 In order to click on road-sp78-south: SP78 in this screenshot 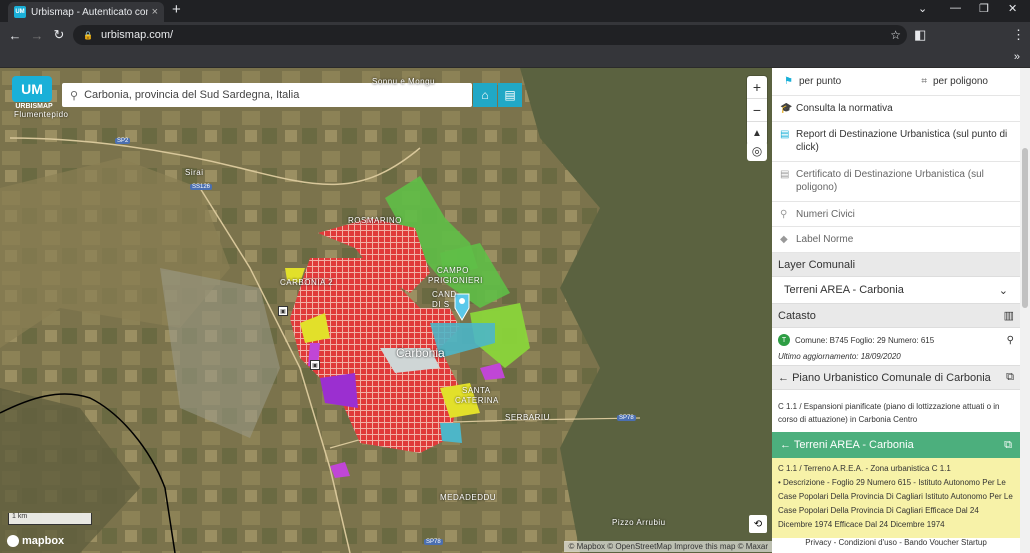, I will do `click(433, 542)`.